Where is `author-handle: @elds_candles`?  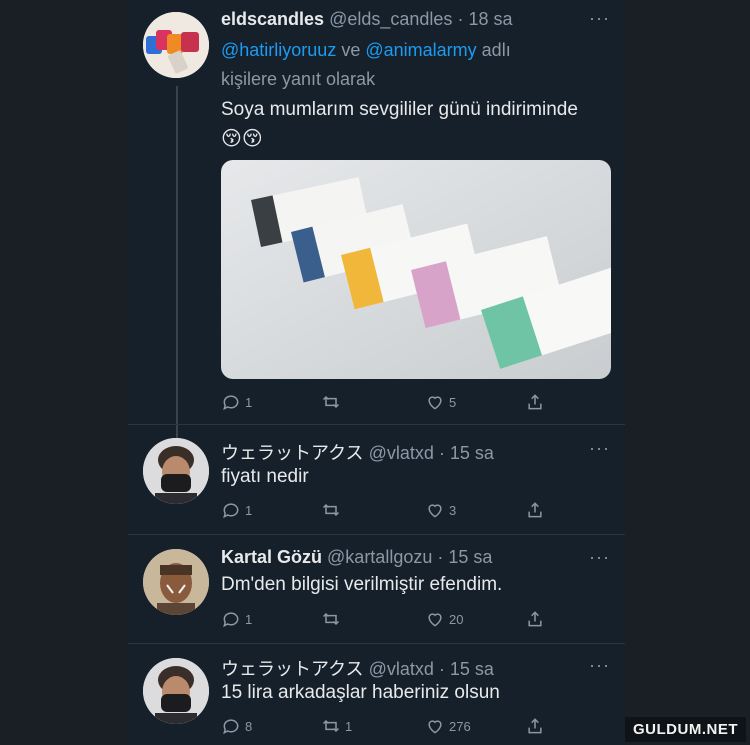
author-handle: @elds_candles is located at coordinates (390, 19).